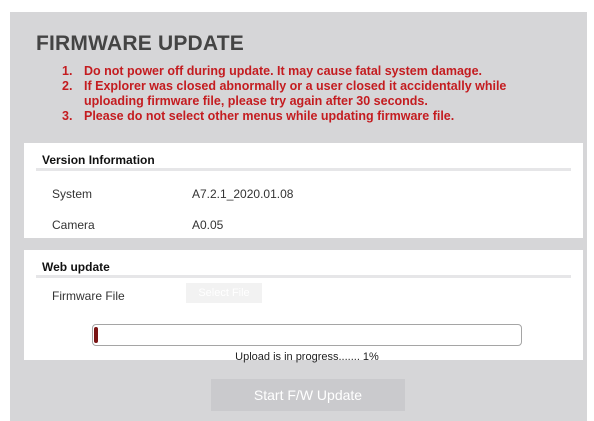 The image size is (594, 421). What do you see at coordinates (76, 267) in the screenshot?
I see `web-update-title: Web update` at bounding box center [76, 267].